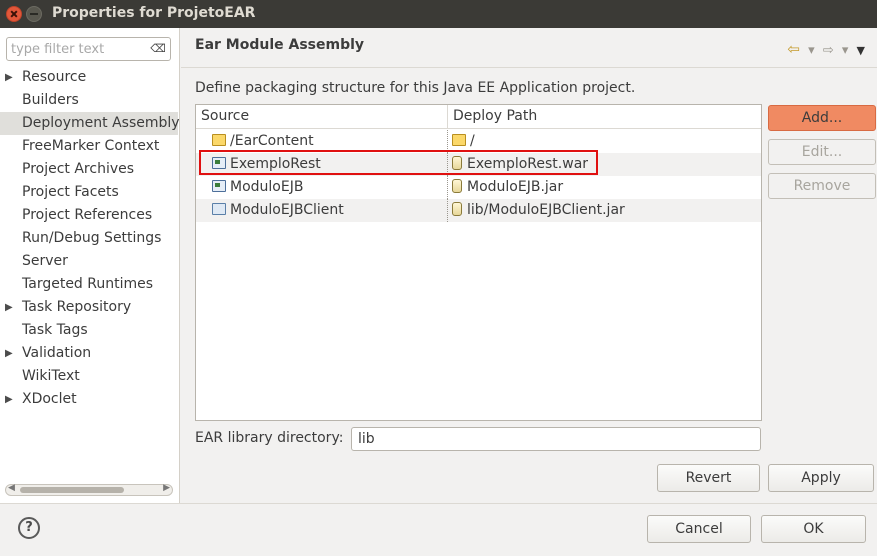 The width and height of the screenshot is (877, 556). I want to click on nav-item-project-references: Project References, so click(89, 215).